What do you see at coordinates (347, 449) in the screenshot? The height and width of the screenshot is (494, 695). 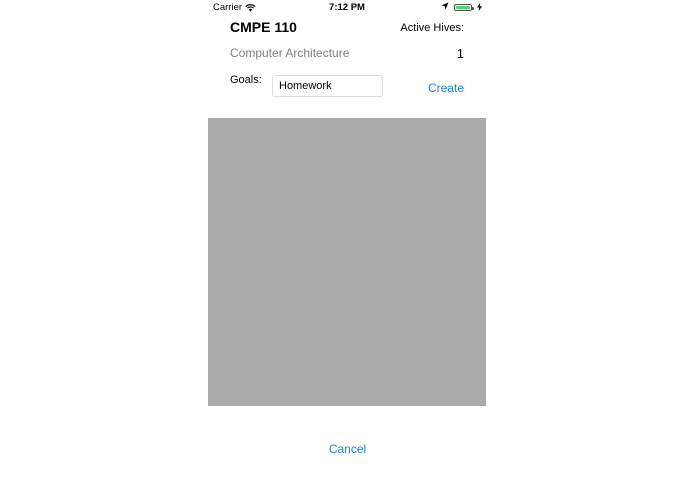 I see `cancel-button: Cancel` at bounding box center [347, 449].